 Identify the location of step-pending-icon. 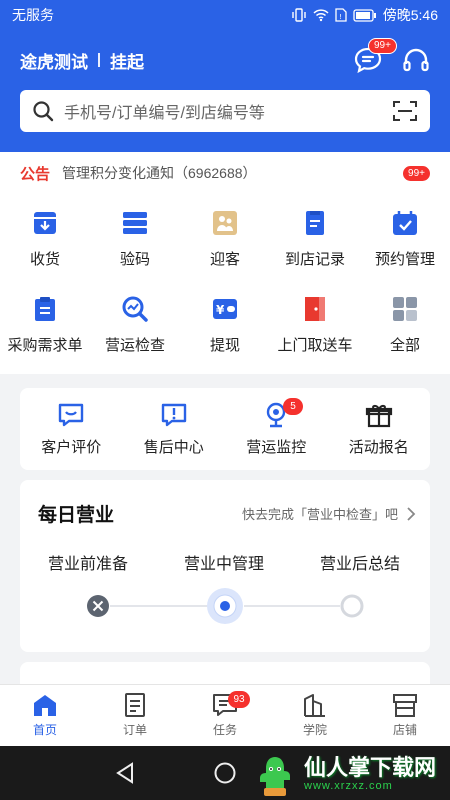
(352, 606).